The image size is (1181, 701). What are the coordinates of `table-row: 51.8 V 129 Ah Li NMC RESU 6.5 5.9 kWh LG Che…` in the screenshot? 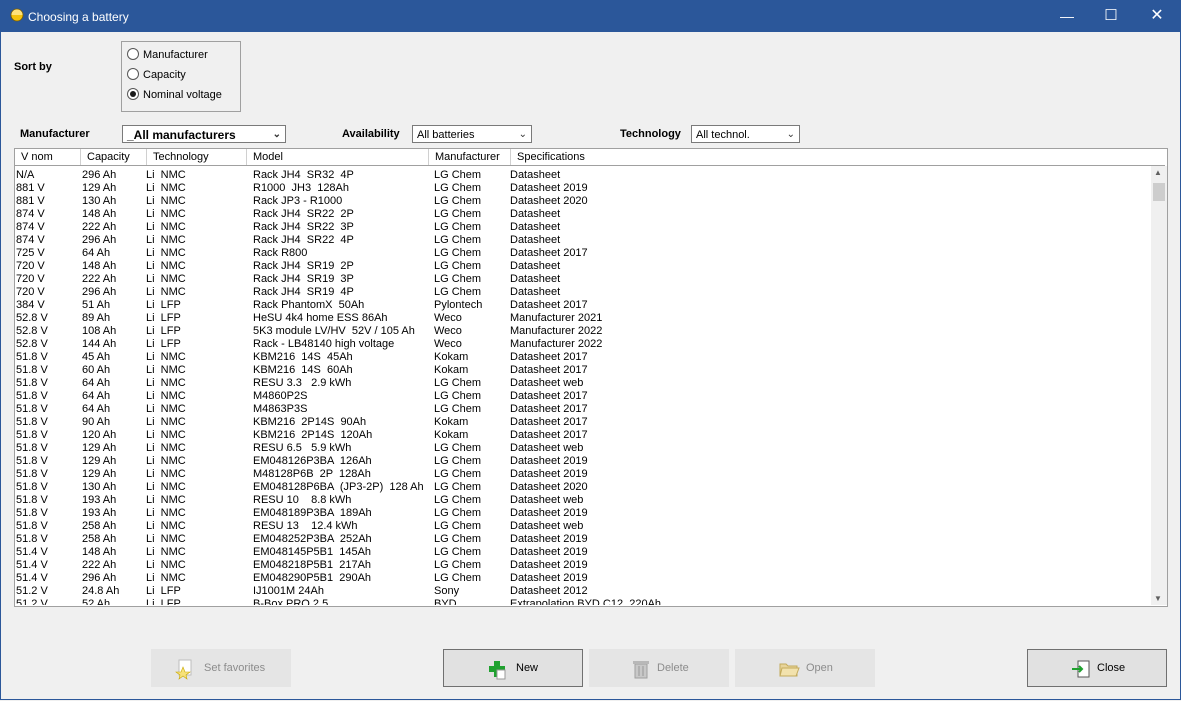 It's located at (582, 448).